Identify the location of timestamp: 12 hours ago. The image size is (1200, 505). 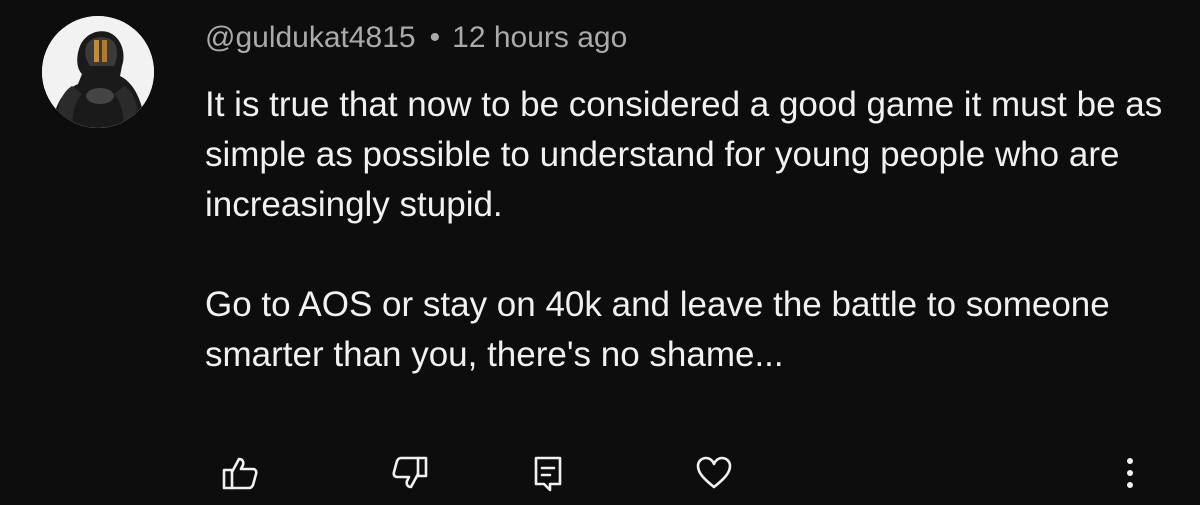
(540, 37).